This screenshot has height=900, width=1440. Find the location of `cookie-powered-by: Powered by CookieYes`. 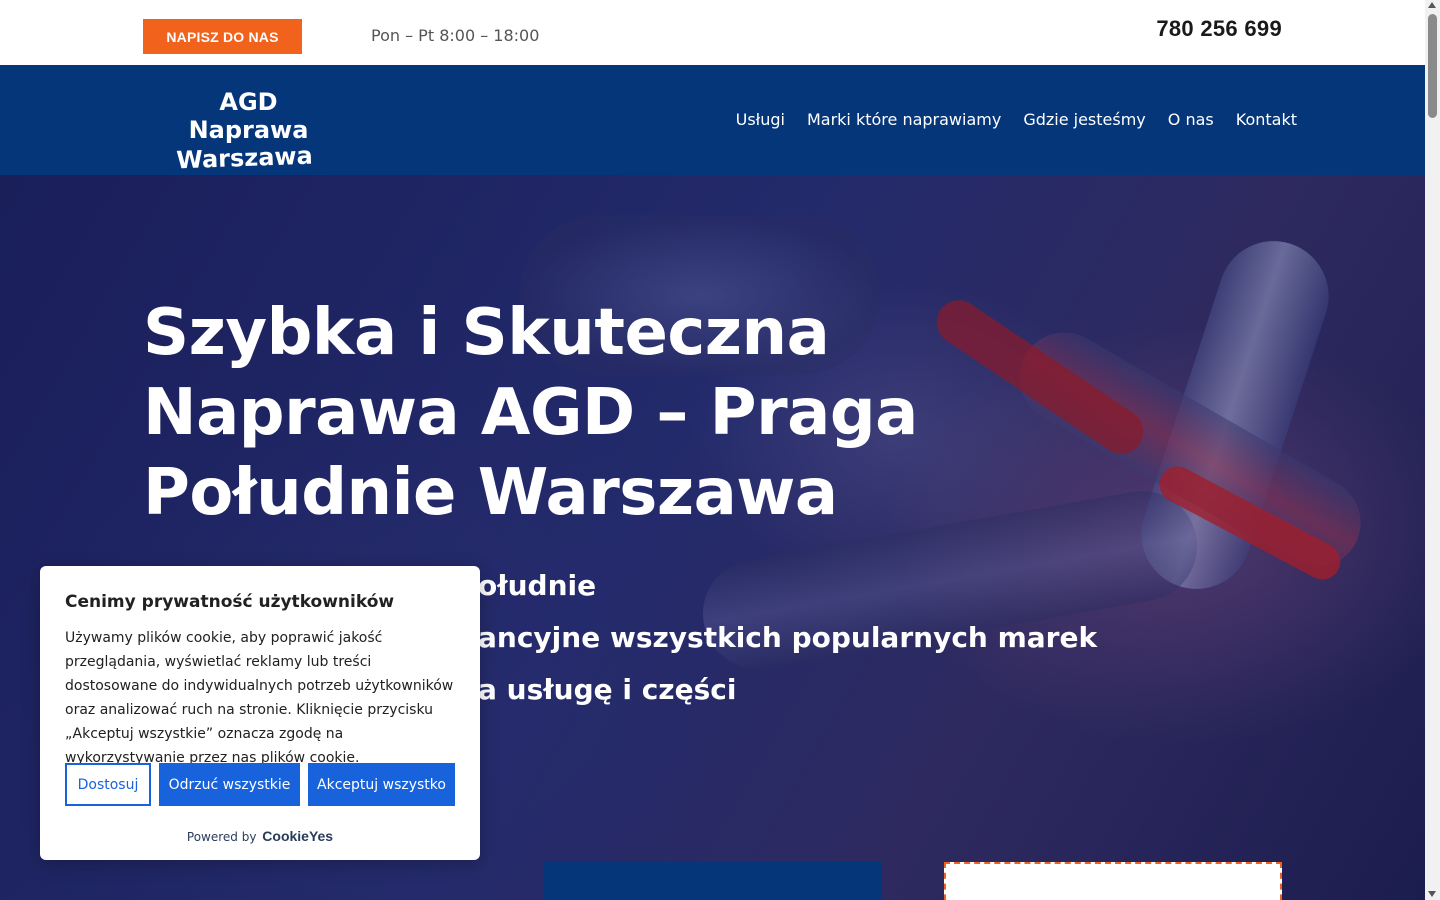

cookie-powered-by: Powered by CookieYes is located at coordinates (260, 836).